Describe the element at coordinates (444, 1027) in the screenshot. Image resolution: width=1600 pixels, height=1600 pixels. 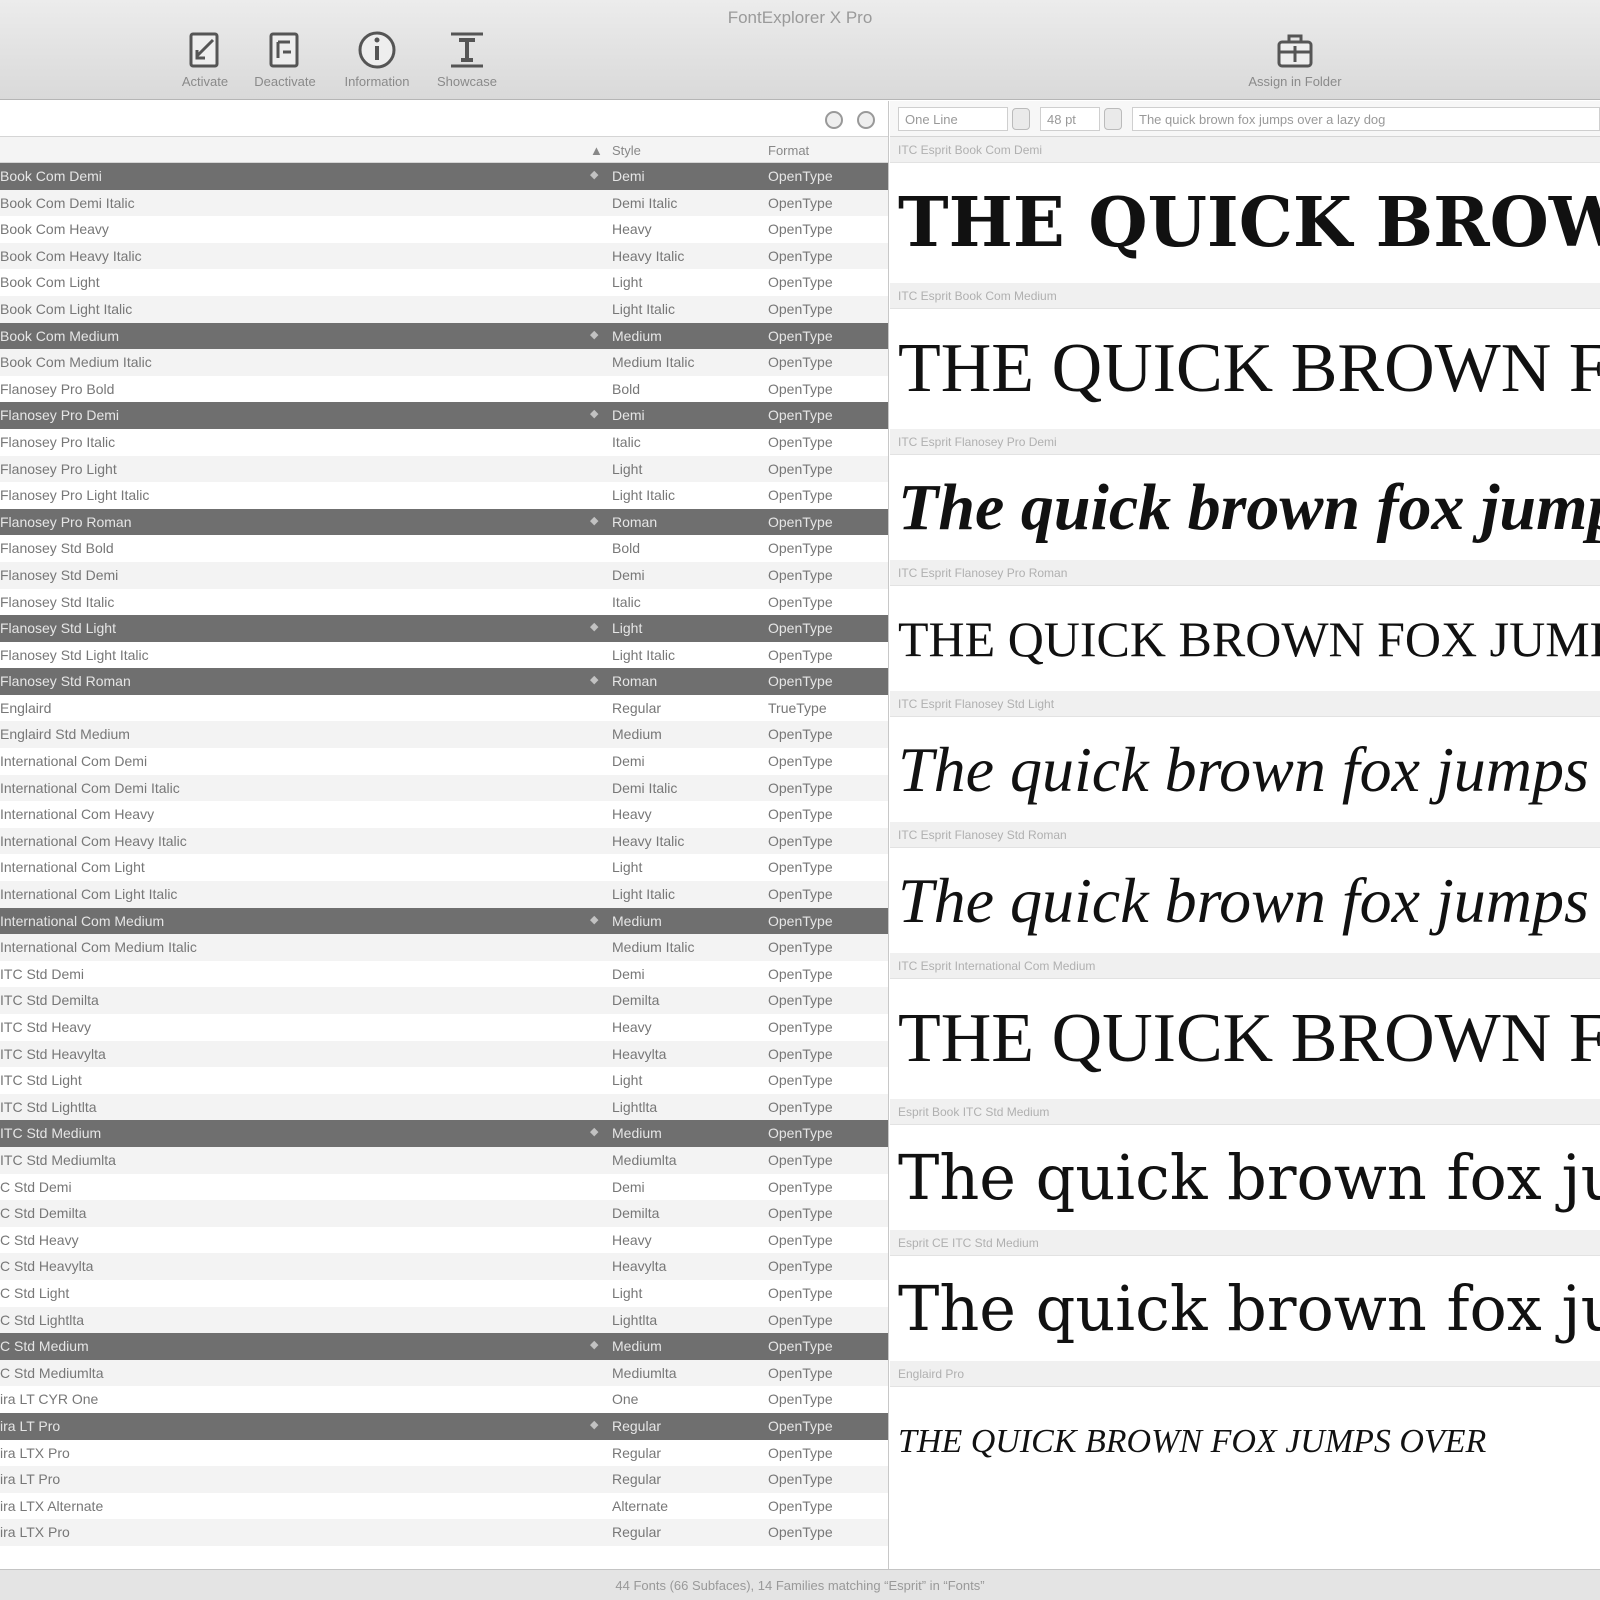
I see `table-row: ITC Std Heavy Heavy OpenType` at that location.